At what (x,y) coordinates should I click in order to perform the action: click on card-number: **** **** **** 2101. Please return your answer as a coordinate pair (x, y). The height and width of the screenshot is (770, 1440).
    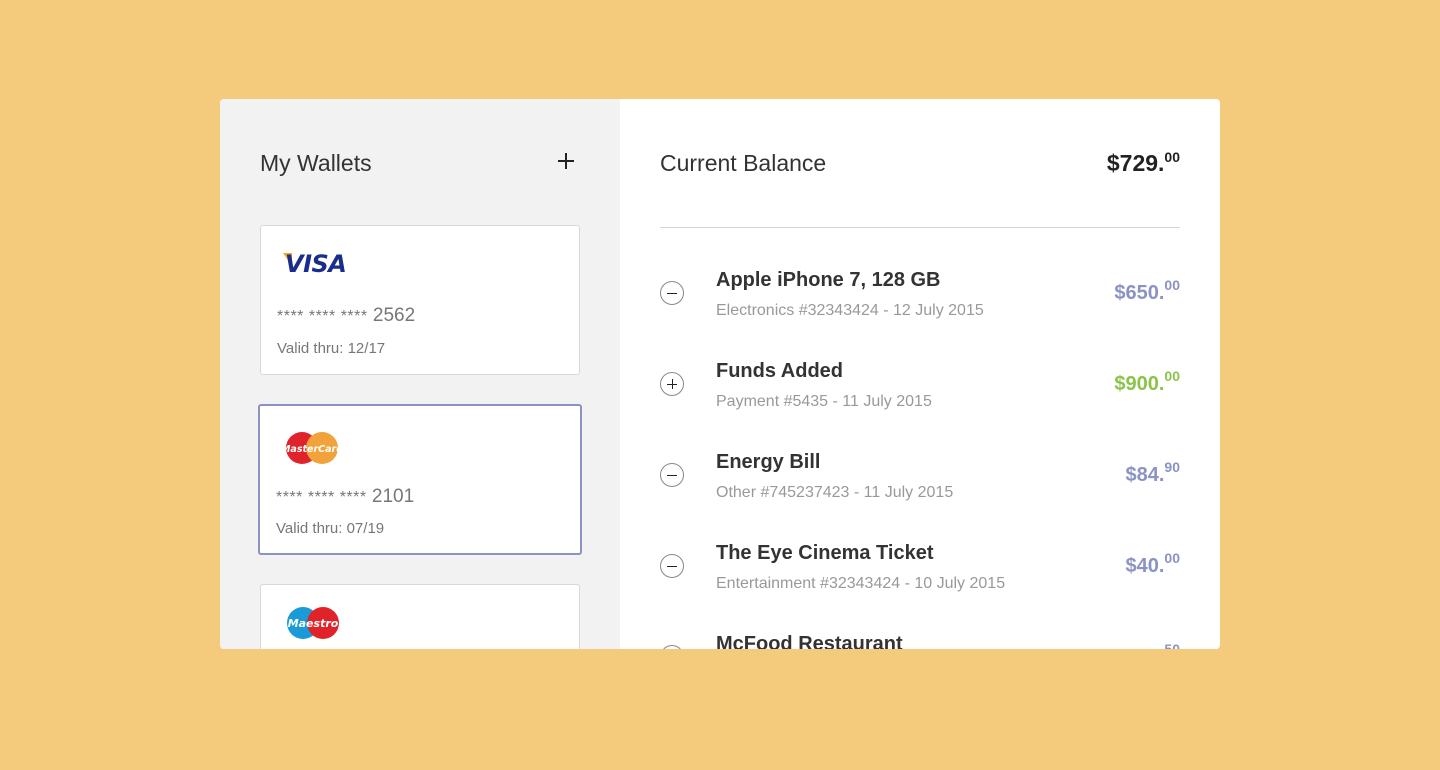
    Looking at the image, I should click on (345, 496).